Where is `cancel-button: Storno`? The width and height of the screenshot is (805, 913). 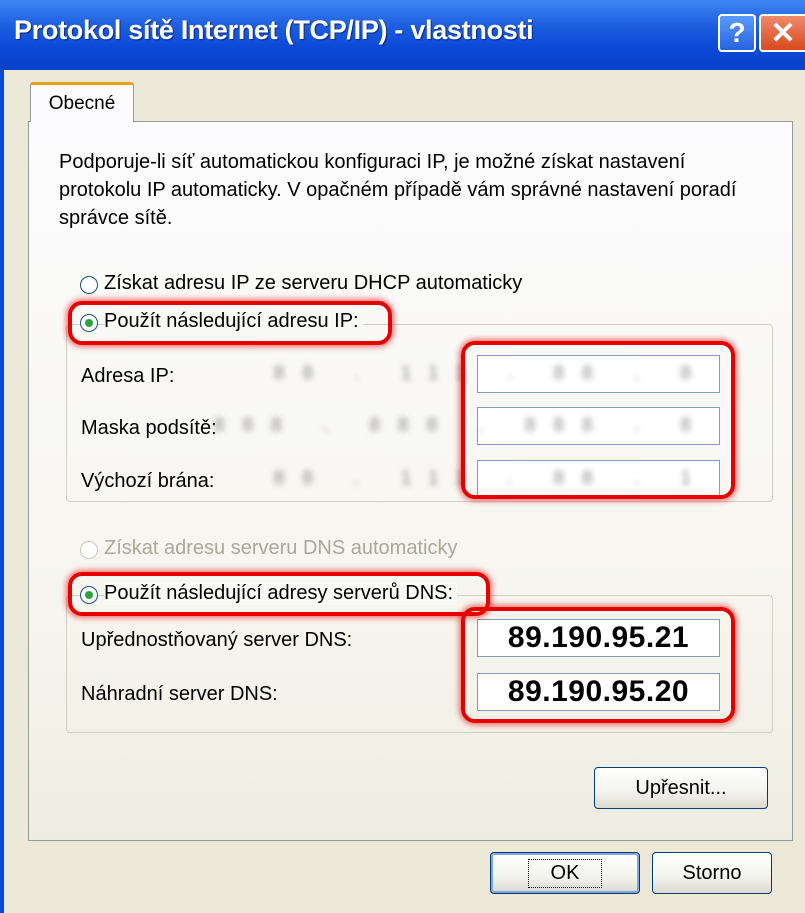
cancel-button: Storno is located at coordinates (712, 873).